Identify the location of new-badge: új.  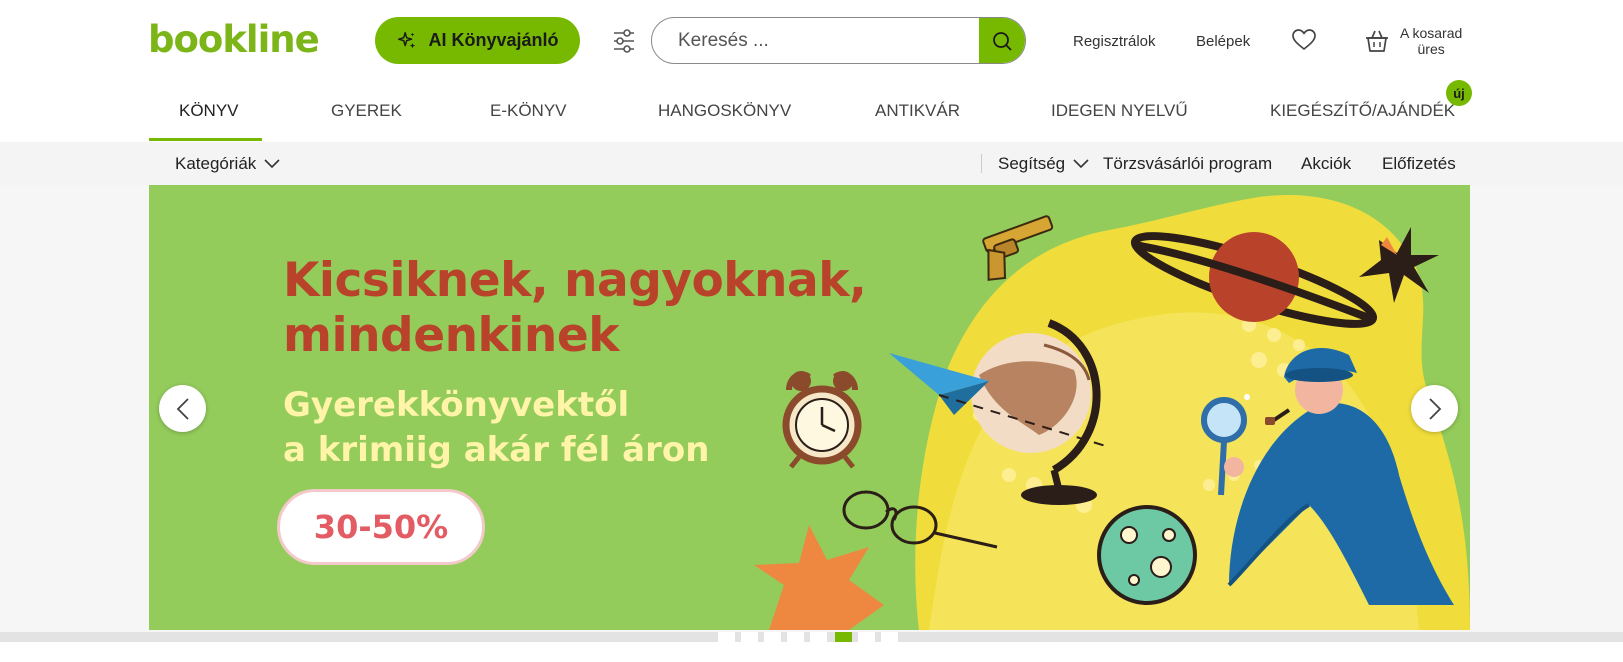
(1459, 93).